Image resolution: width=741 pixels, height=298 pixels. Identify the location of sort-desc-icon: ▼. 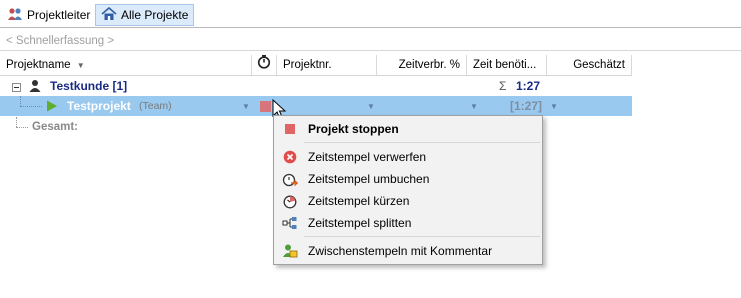
(80, 65).